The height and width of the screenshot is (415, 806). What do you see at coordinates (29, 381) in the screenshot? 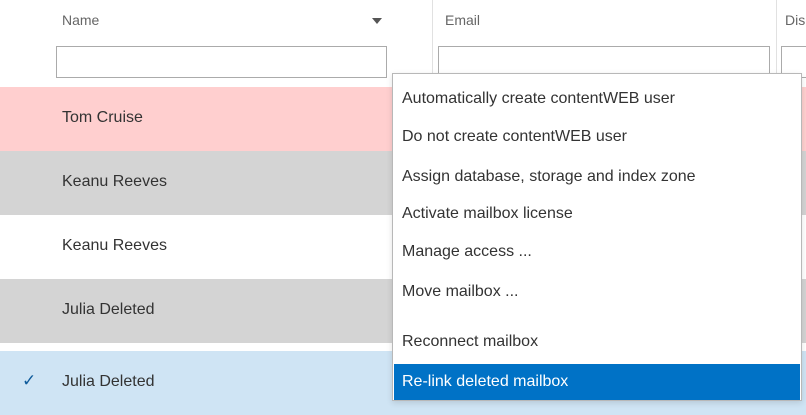
I see `checkmark-icon: ✓` at bounding box center [29, 381].